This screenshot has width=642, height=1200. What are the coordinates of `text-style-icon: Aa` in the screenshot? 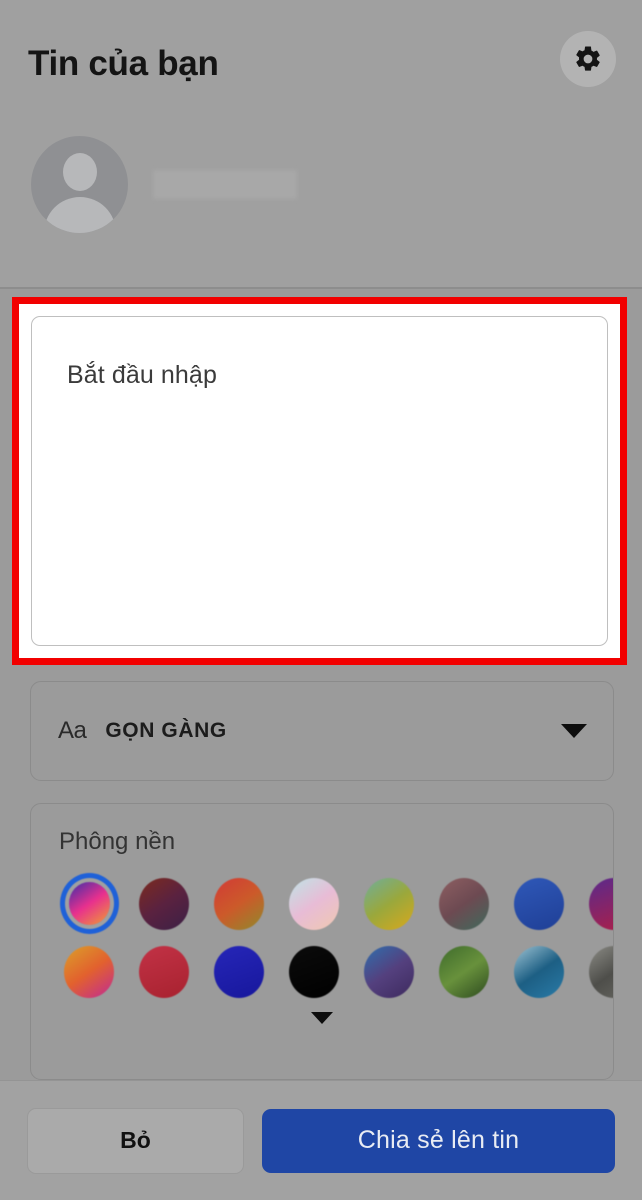 It's located at (72, 730).